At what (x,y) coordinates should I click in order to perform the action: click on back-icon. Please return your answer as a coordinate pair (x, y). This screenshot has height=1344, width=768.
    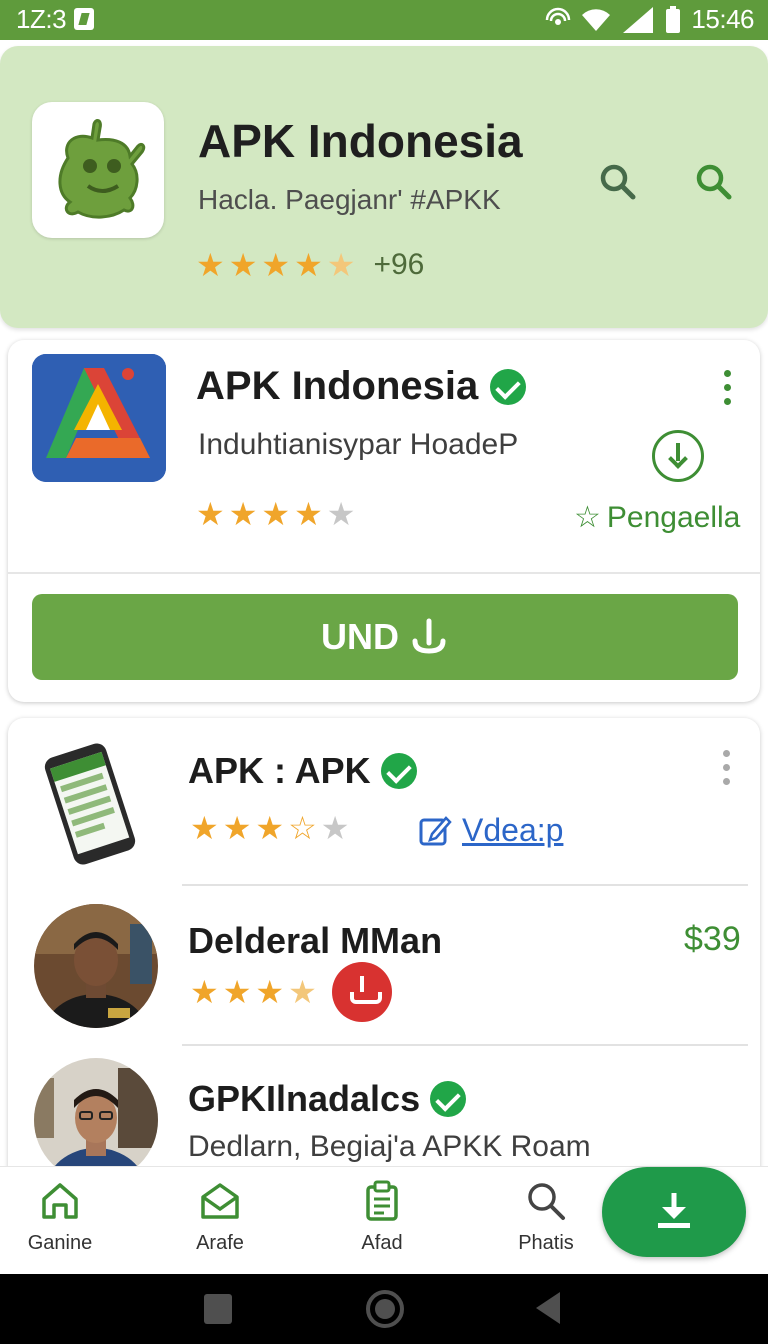
    Looking at the image, I should click on (548, 1308).